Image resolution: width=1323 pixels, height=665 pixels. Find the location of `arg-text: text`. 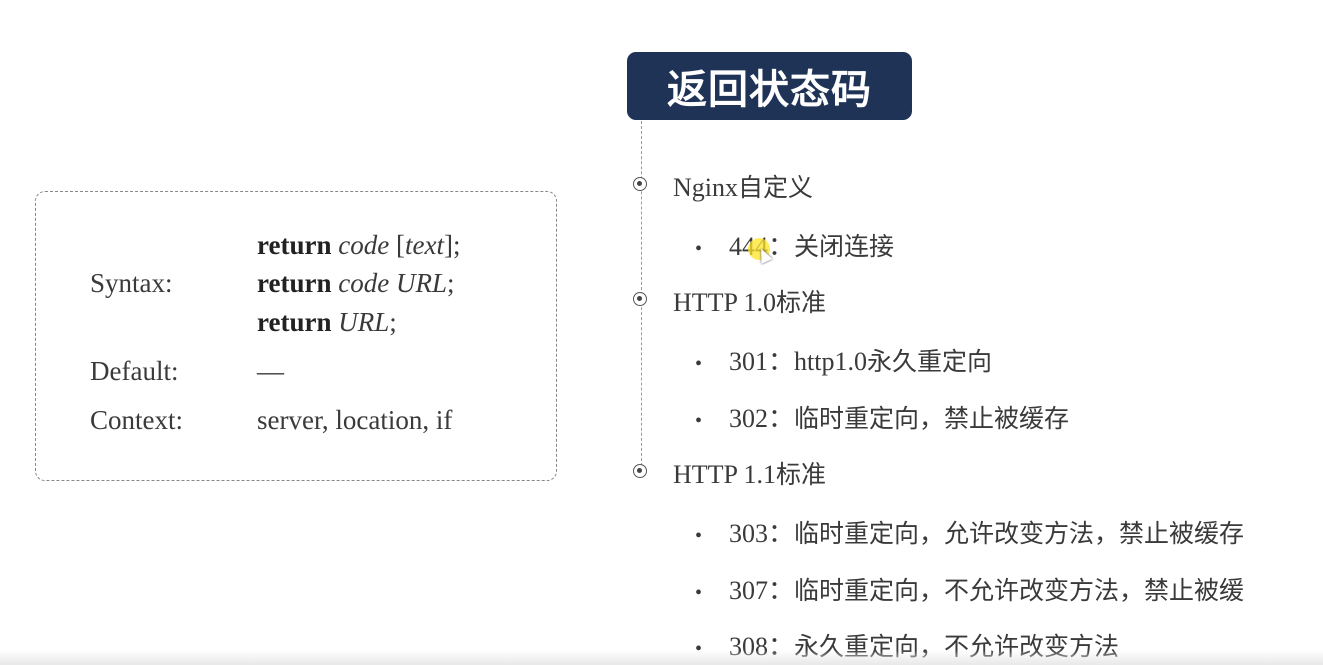

arg-text: text is located at coordinates (424, 245).